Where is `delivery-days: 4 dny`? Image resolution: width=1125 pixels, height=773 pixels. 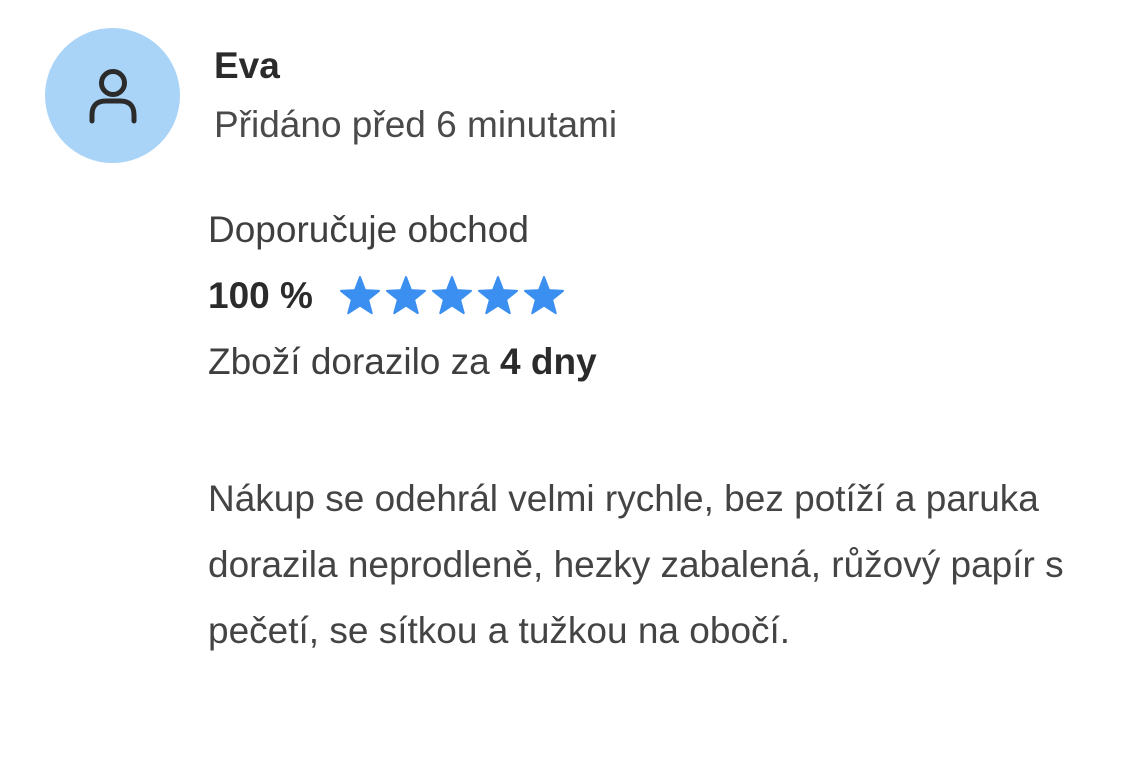 delivery-days: 4 dny is located at coordinates (548, 361).